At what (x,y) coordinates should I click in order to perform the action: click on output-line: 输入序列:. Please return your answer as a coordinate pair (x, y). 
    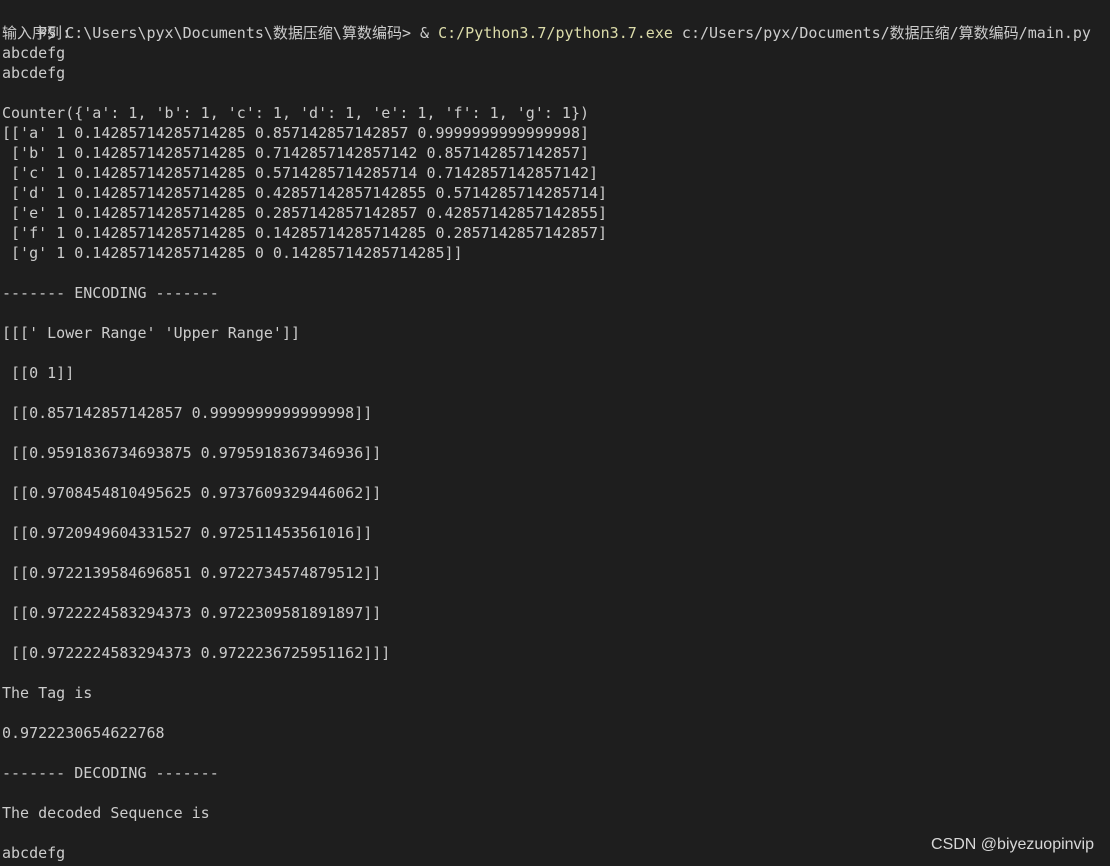
    Looking at the image, I should click on (37, 33).